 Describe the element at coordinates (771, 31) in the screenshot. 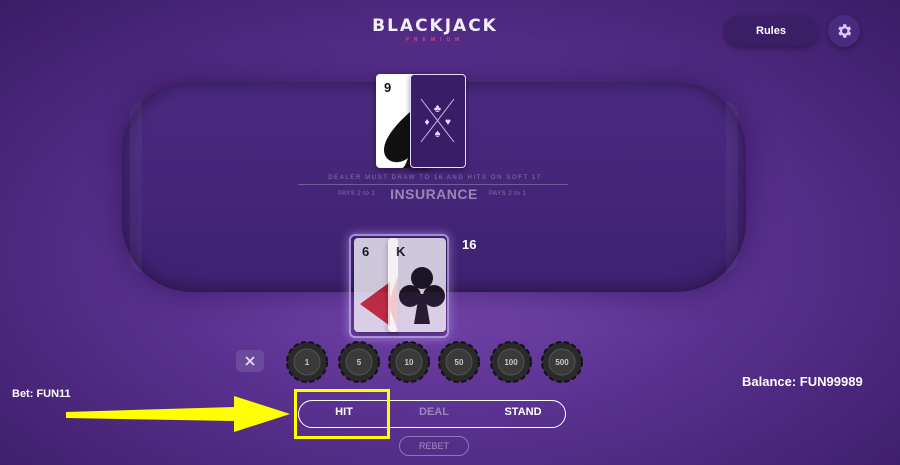

I see `rules-button: Rules` at that location.